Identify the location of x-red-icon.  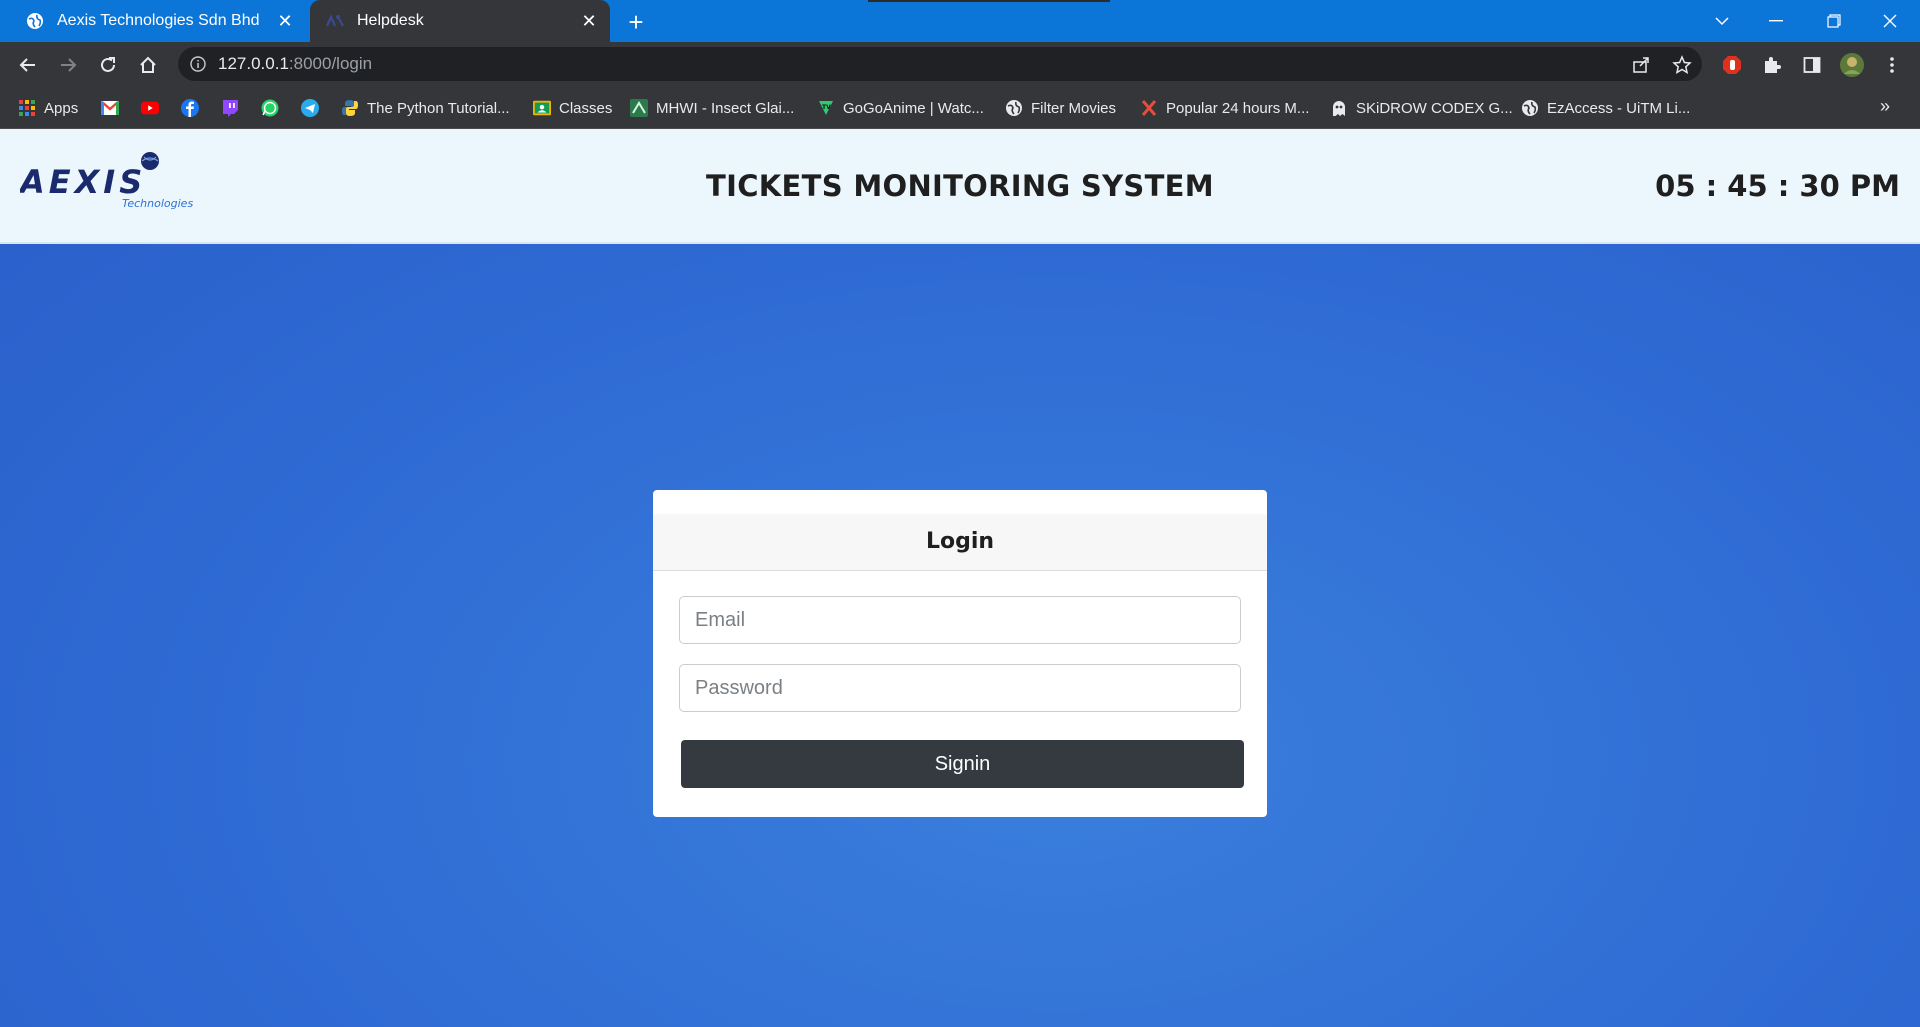
(1149, 108).